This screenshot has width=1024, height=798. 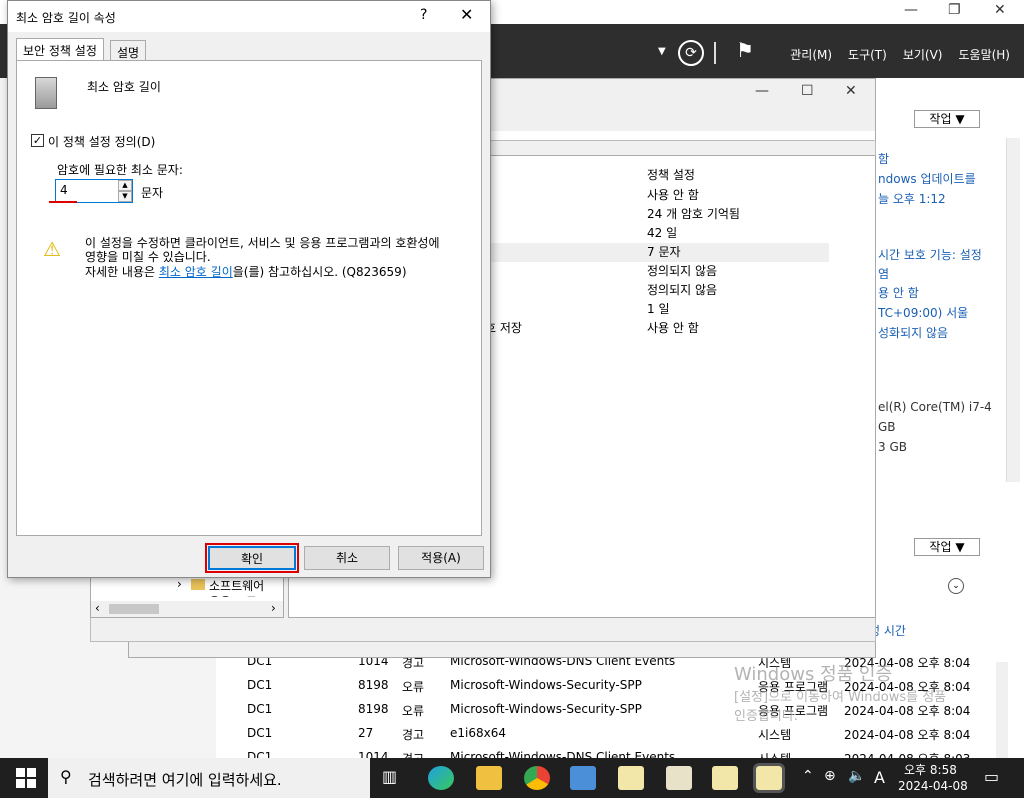 I want to click on toolbar-separator, so click(x=715, y=53).